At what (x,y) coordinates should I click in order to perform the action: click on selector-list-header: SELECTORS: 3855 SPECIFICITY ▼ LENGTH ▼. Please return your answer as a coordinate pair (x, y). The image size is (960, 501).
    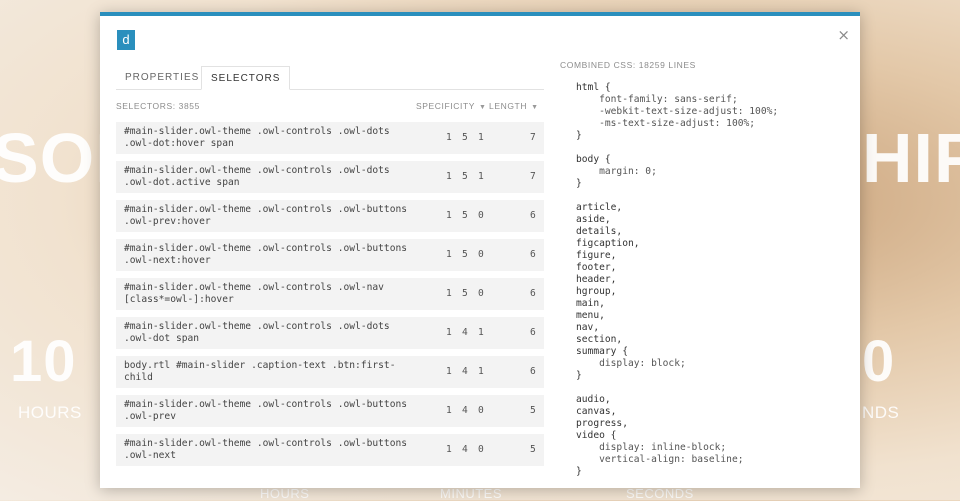
    Looking at the image, I should click on (330, 106).